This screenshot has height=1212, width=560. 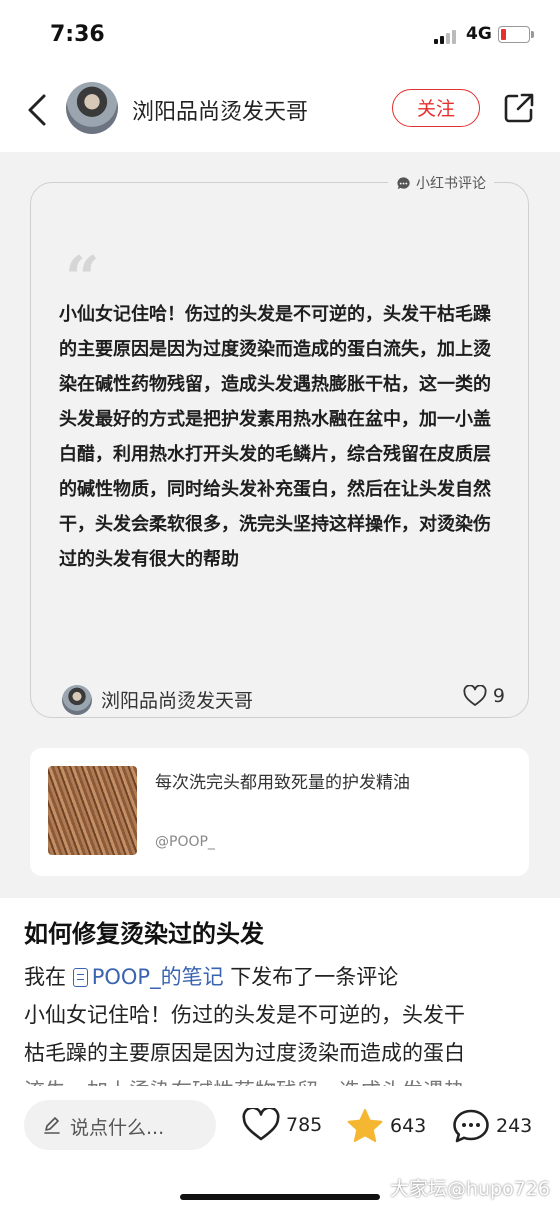 I want to click on linked-note-card: 每次洗完头都用致死量的护发精油 @POOP_, so click(x=279, y=812).